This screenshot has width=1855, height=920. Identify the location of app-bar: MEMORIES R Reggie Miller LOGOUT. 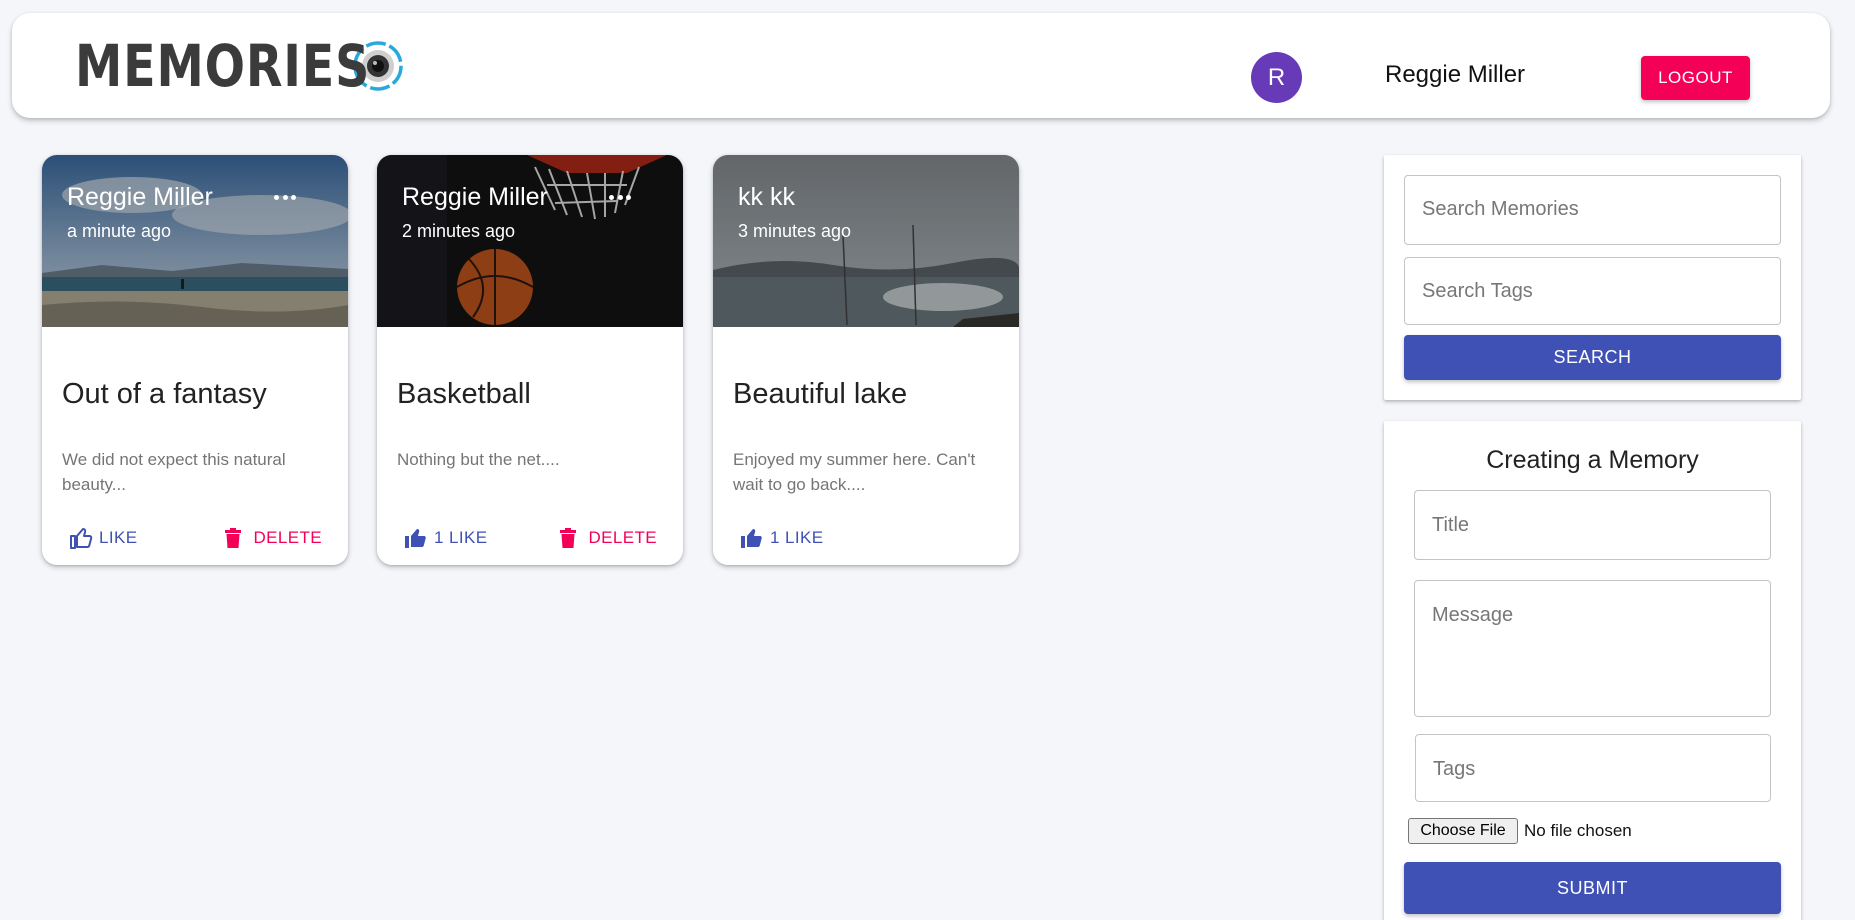
(921, 65).